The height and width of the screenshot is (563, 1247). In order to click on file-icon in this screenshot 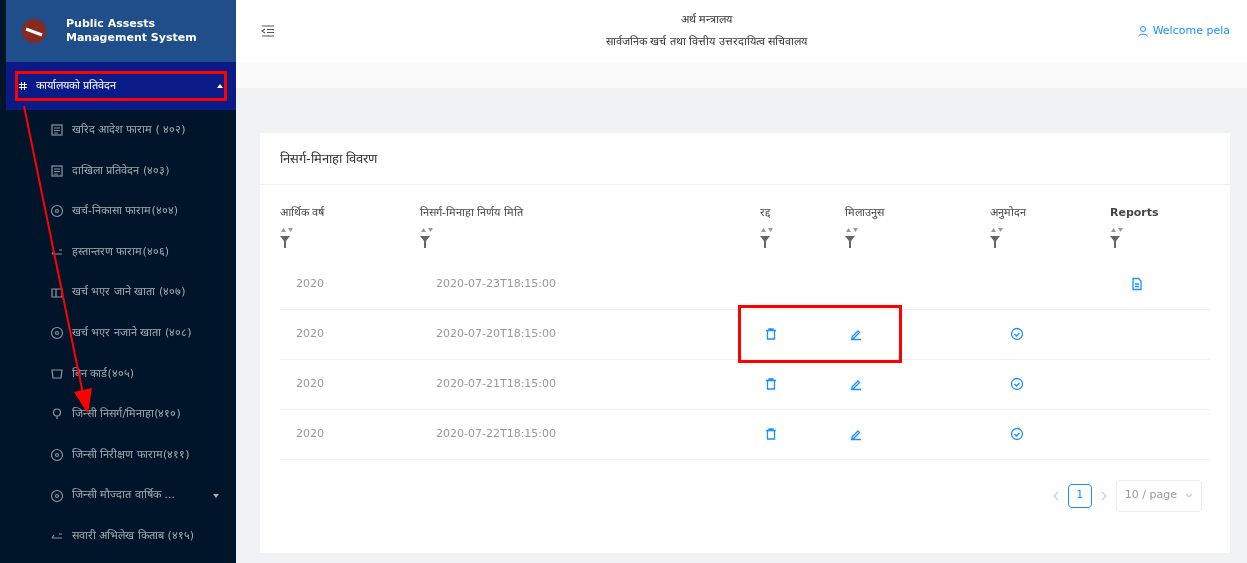, I will do `click(1137, 284)`.